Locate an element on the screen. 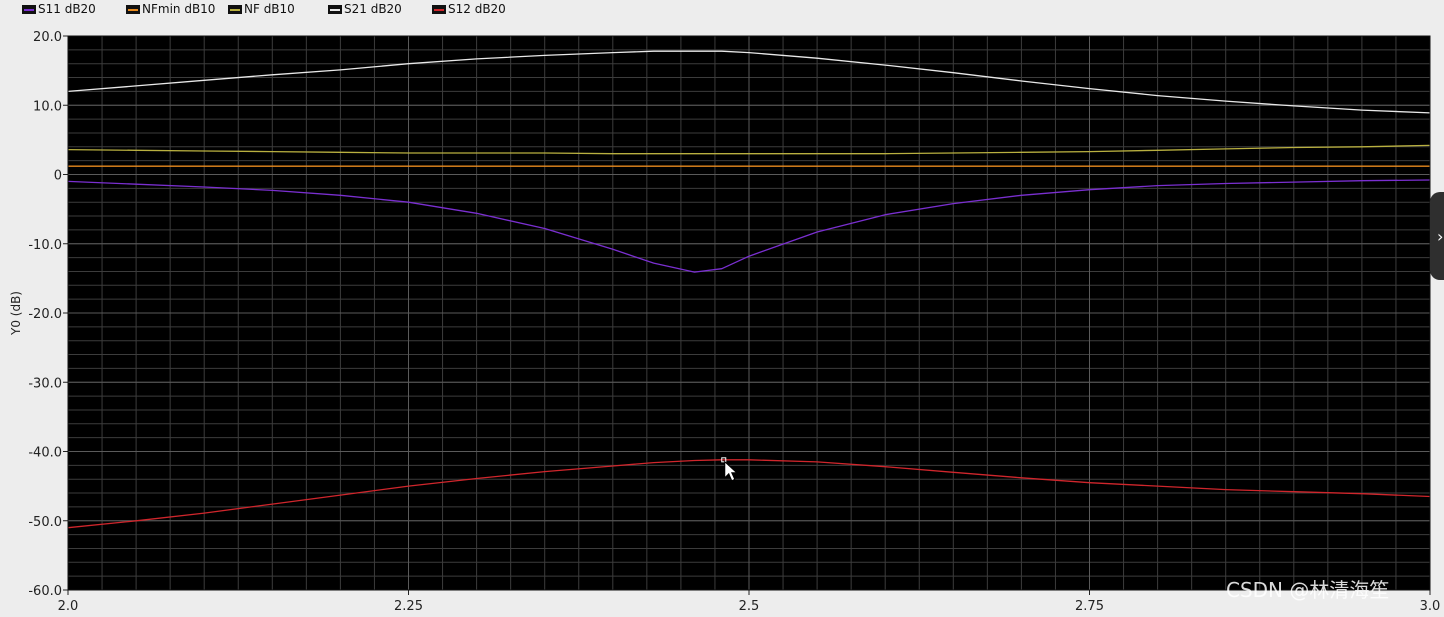  watermark: CSDN @林清海笙 is located at coordinates (1308, 590).